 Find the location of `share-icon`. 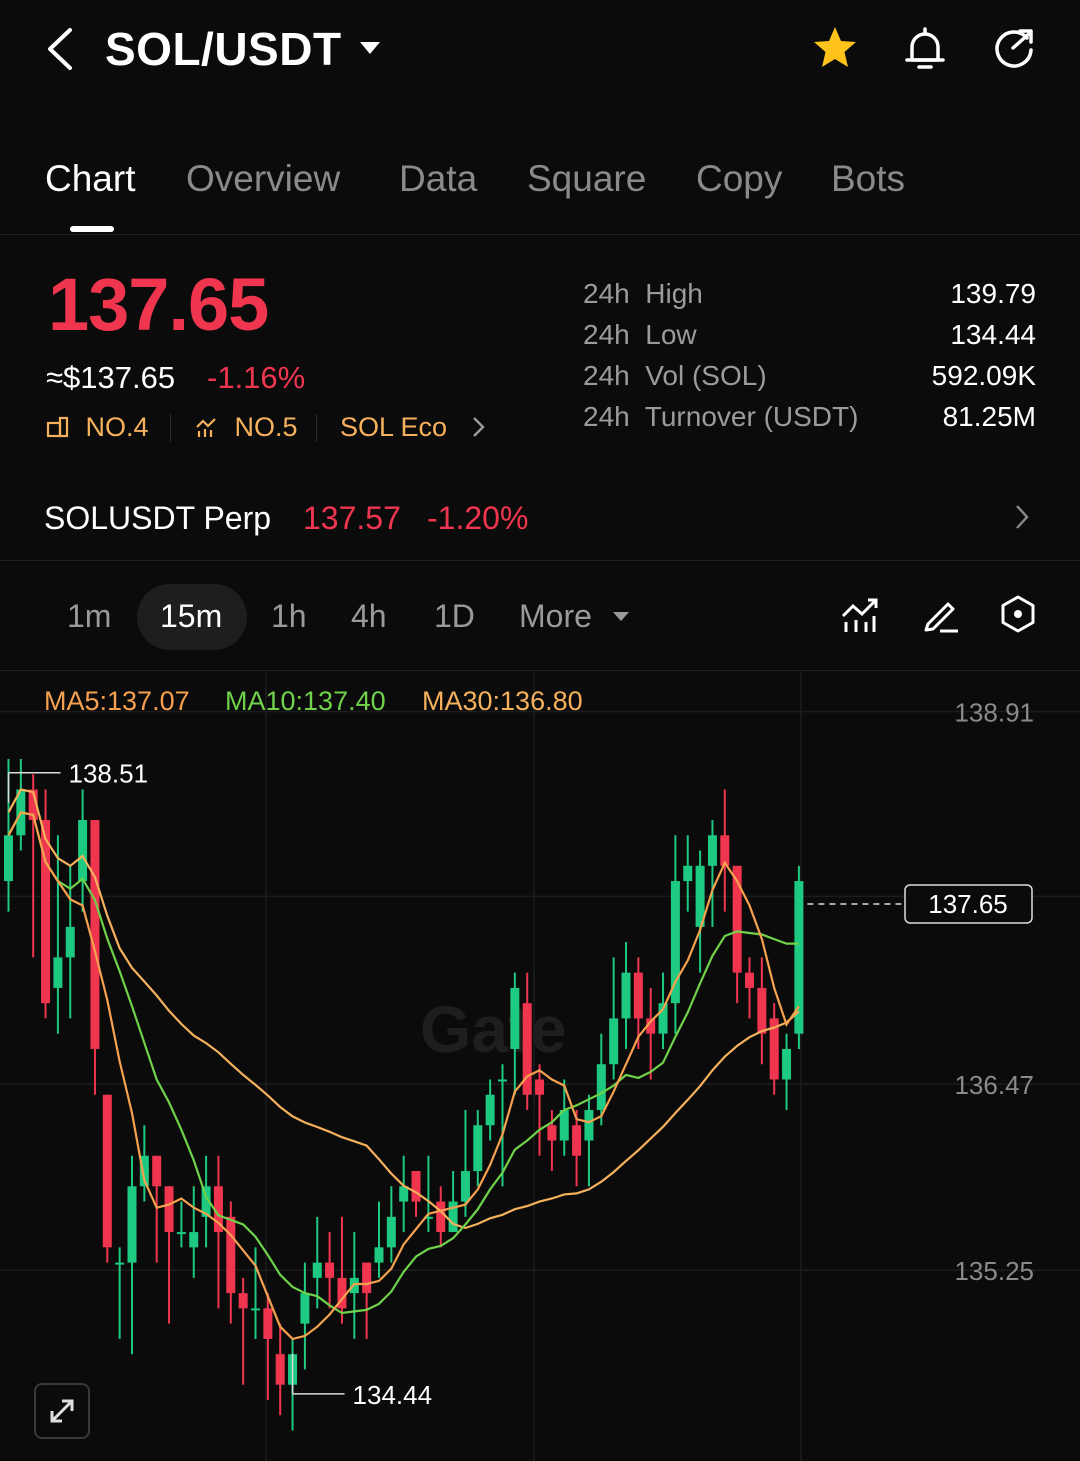

share-icon is located at coordinates (1014, 48).